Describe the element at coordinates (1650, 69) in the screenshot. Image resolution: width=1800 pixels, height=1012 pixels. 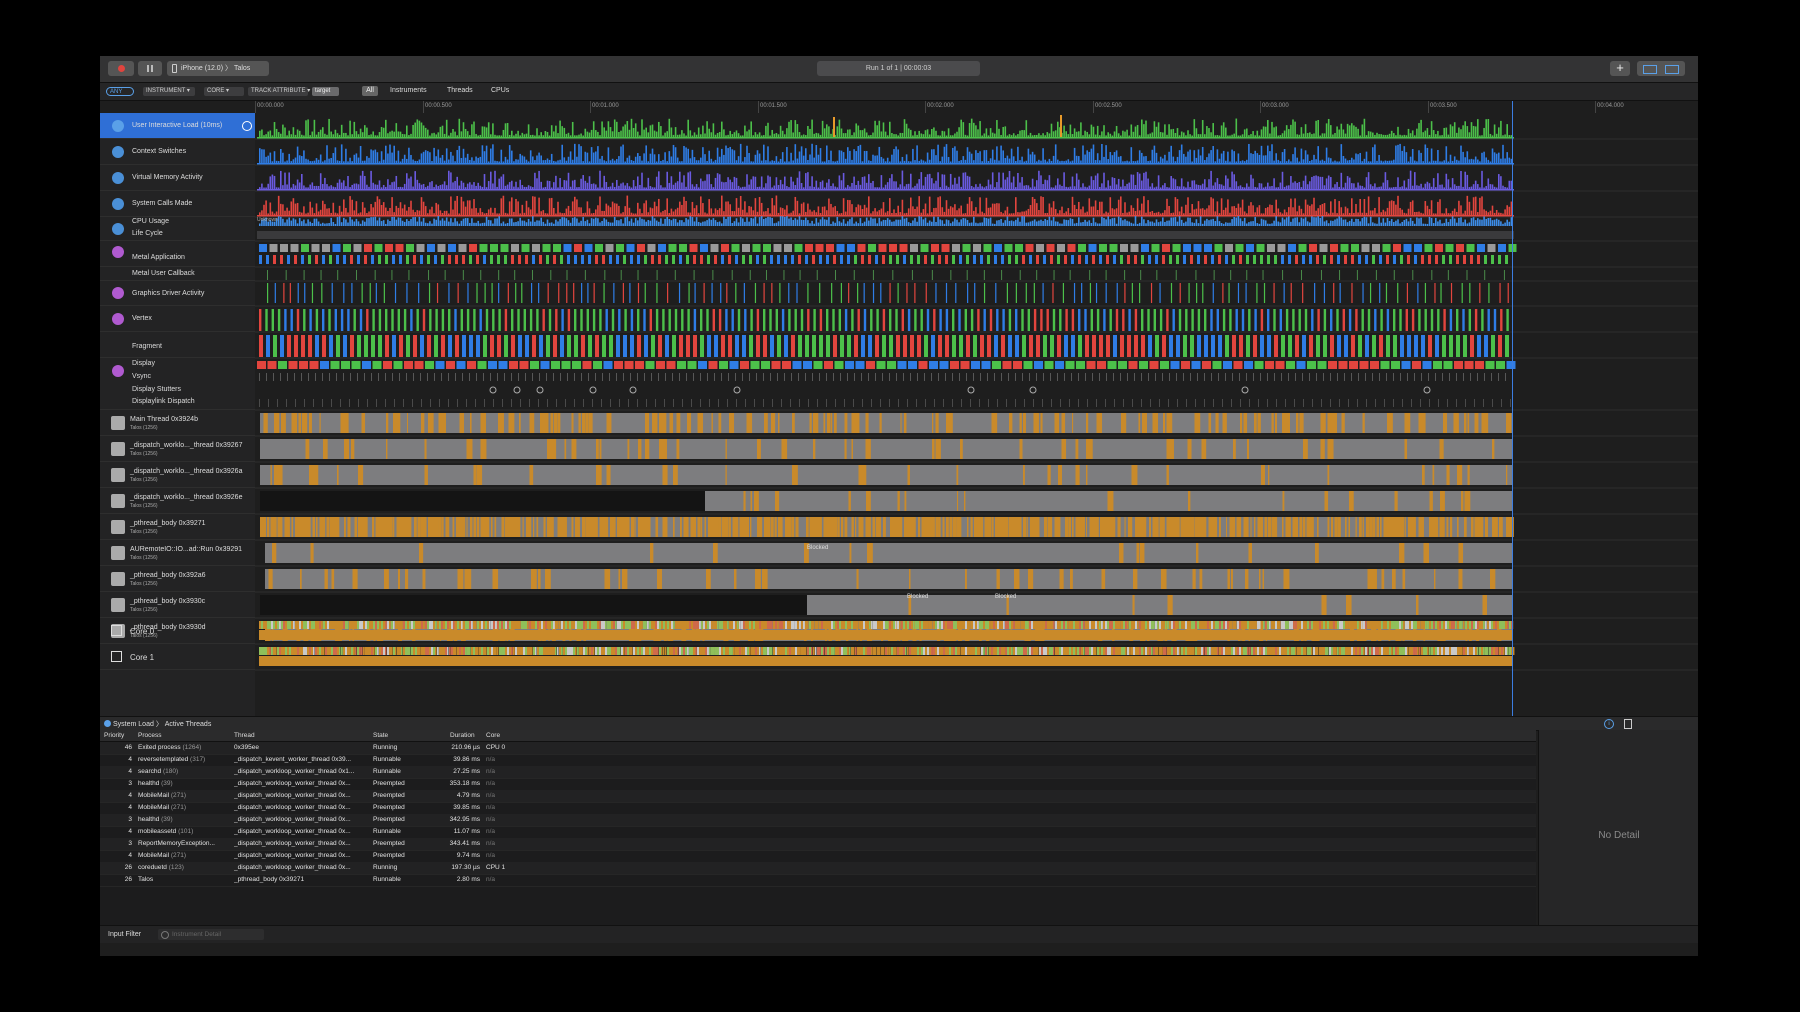
I see `detail-pane-icon` at that location.